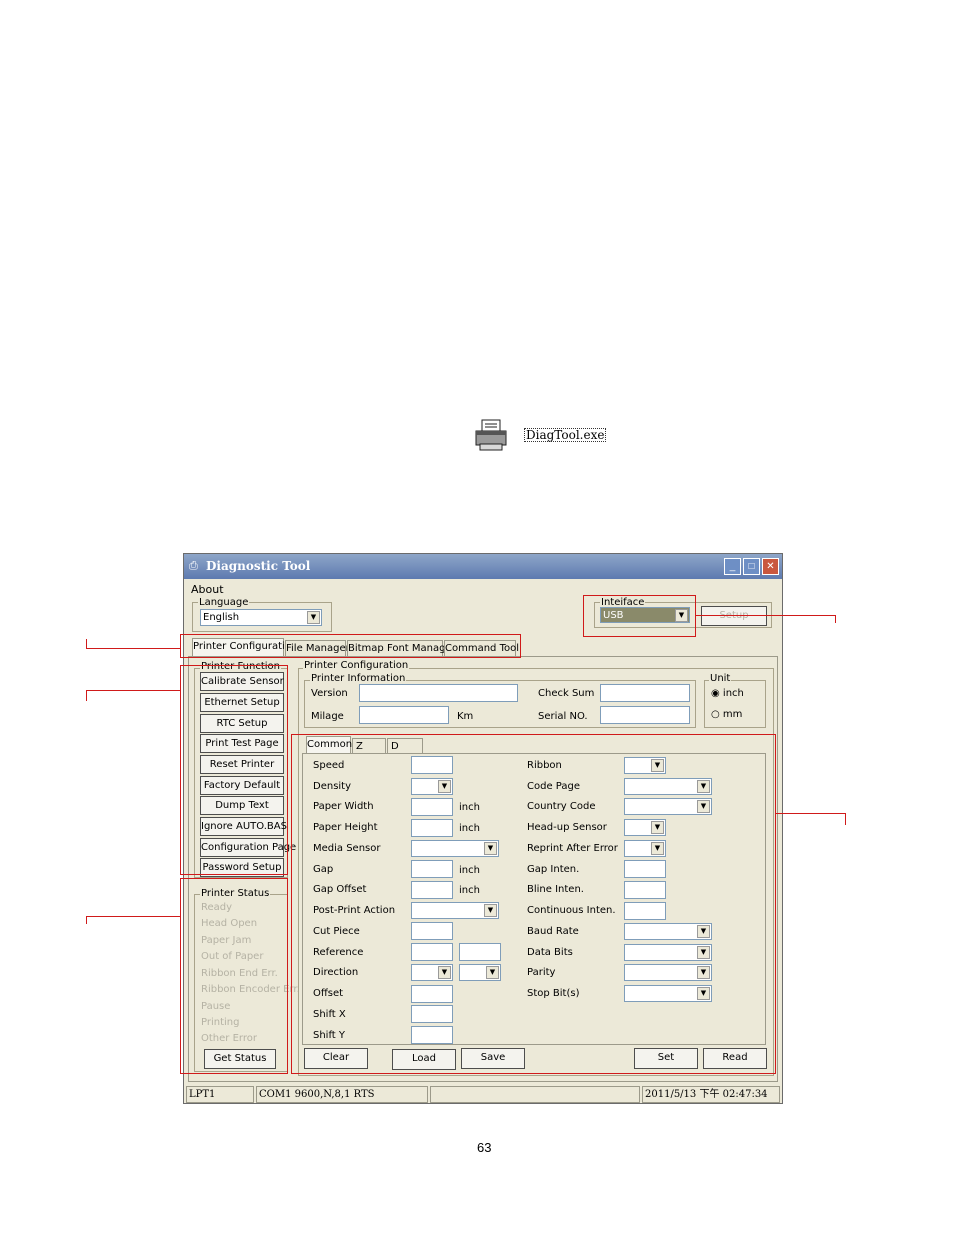 The width and height of the screenshot is (954, 1235). Describe the element at coordinates (533, 904) in the screenshot. I see `annotation-box-common` at that location.